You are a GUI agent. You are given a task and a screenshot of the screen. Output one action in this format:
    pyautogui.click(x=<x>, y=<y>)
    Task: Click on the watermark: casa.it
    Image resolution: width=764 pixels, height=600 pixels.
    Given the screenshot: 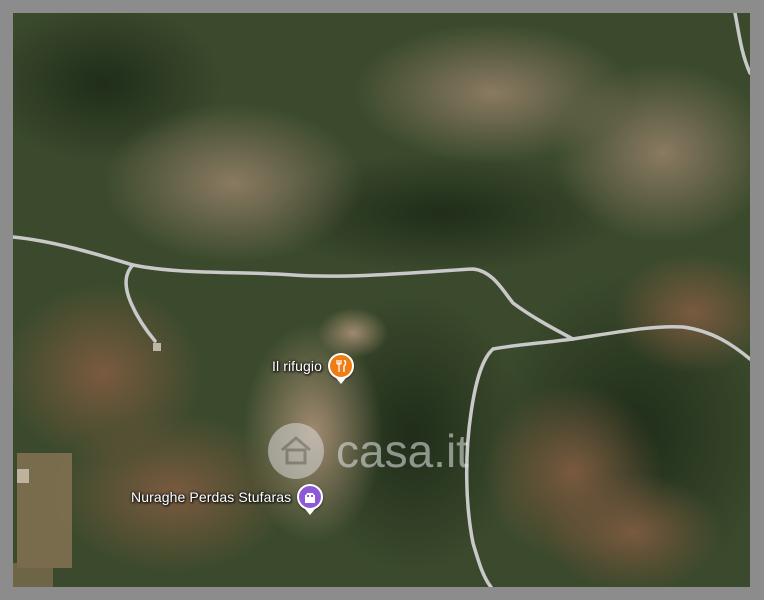 What is the action you would take?
    pyautogui.click(x=368, y=451)
    